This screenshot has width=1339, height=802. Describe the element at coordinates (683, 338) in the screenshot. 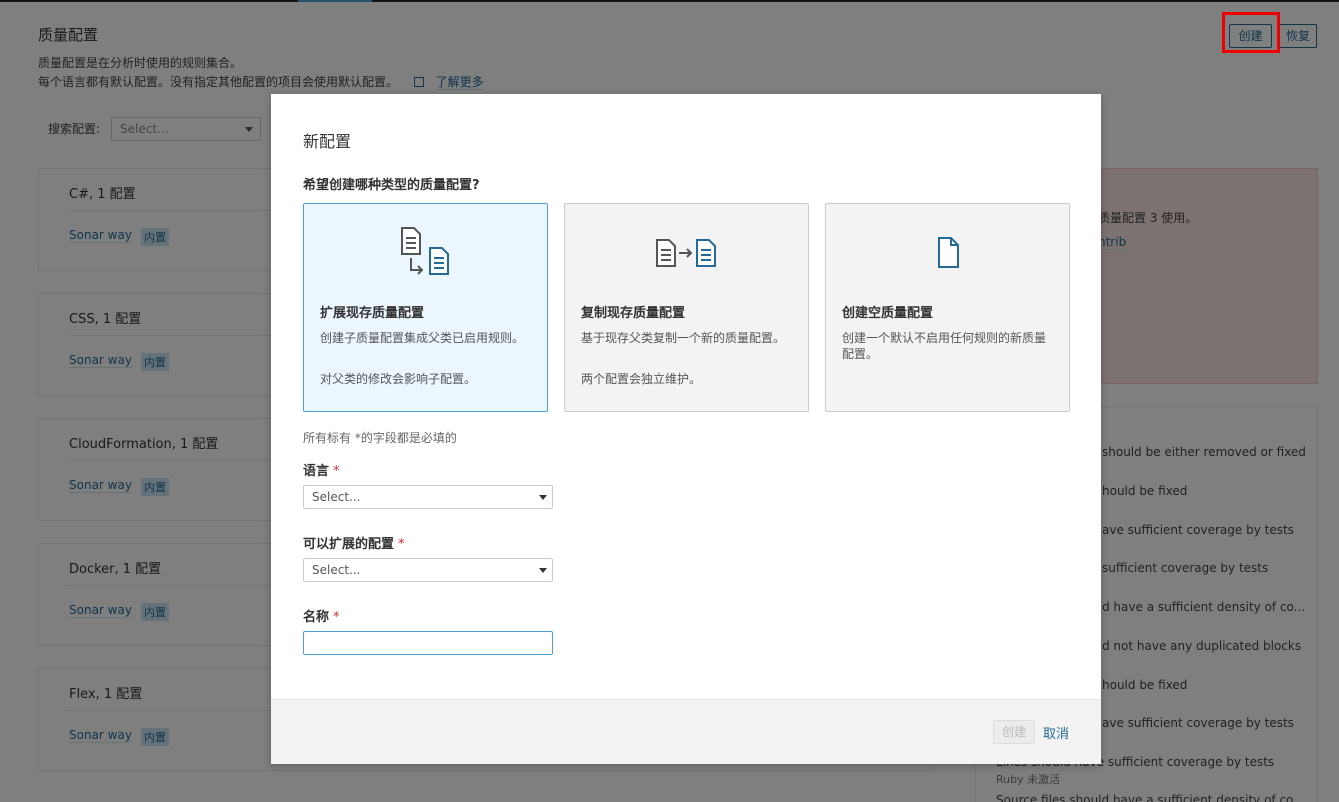

I see `option-description: 基于现存父类复制一个新的质量配置。` at that location.